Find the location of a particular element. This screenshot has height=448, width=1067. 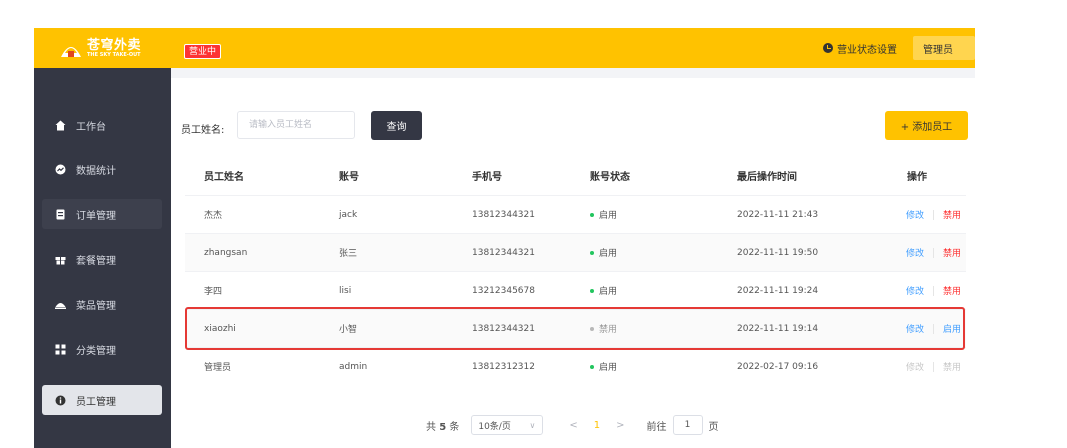

cell-account: 小智 is located at coordinates (348, 330).